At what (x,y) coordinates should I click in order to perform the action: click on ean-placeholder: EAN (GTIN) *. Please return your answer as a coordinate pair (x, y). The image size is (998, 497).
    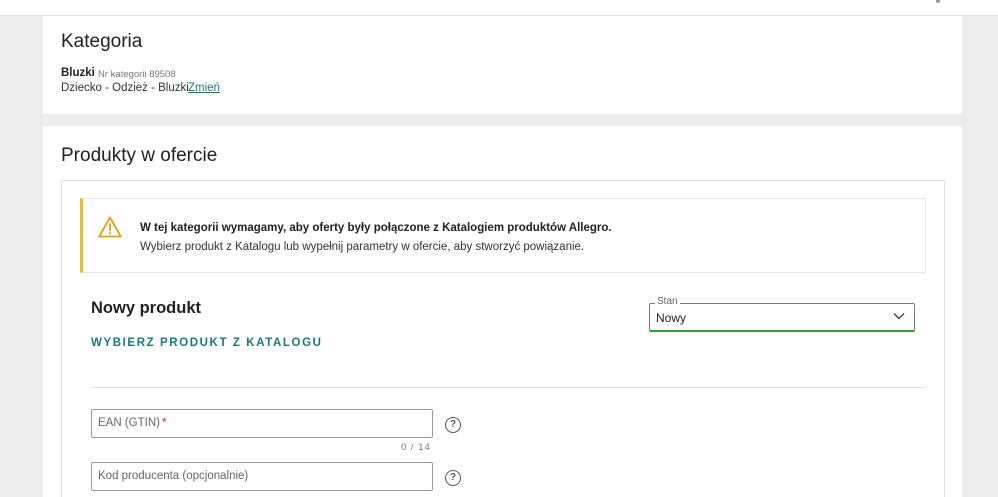
    Looking at the image, I should click on (132, 423).